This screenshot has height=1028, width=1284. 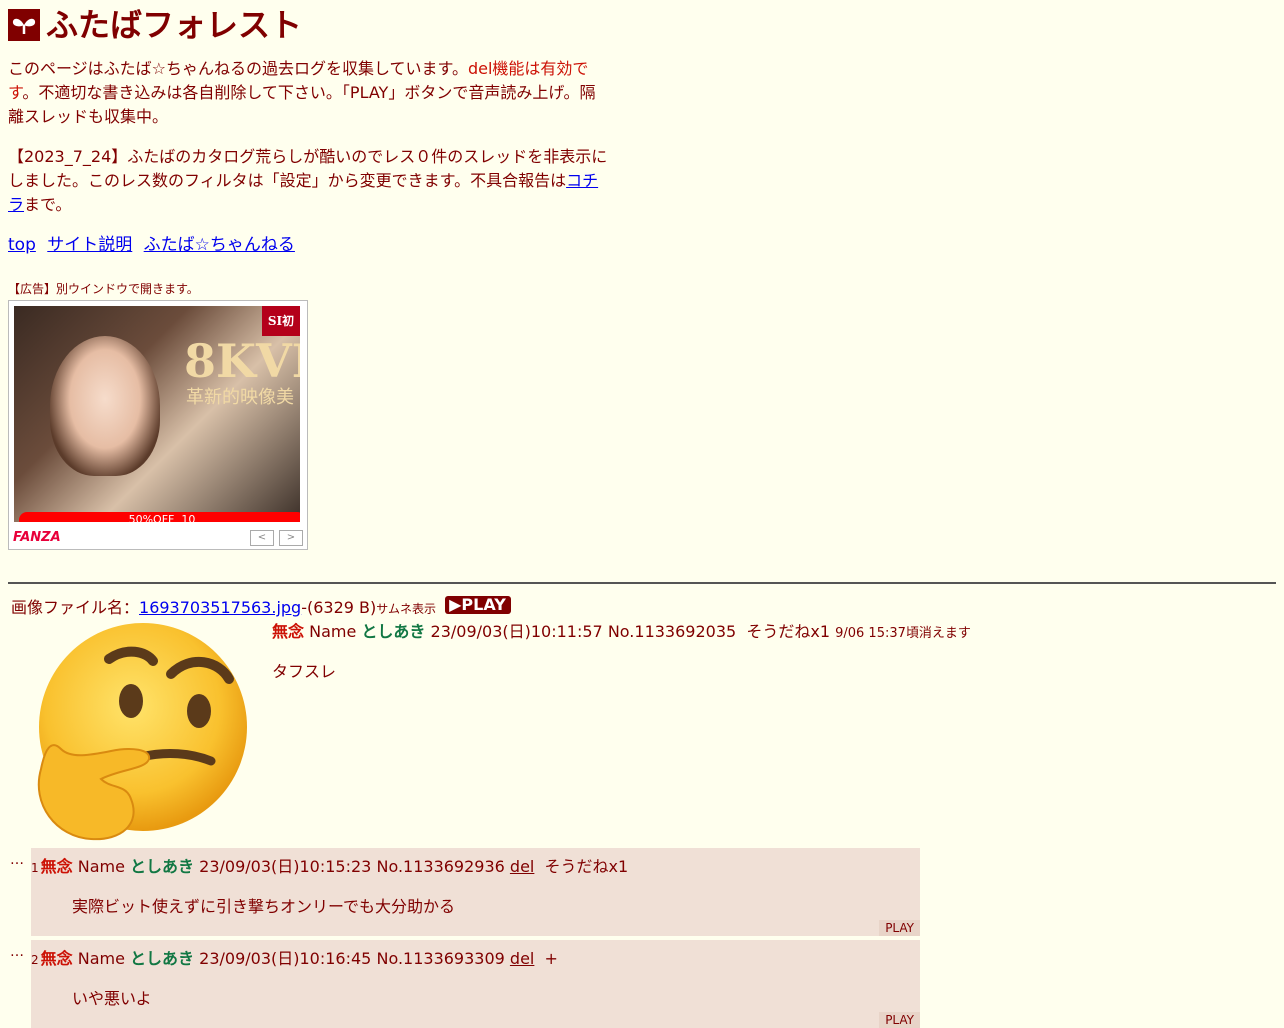 What do you see at coordinates (285, 866) in the screenshot?
I see `post-datetime: 23/09/03(日)10:15:23` at bounding box center [285, 866].